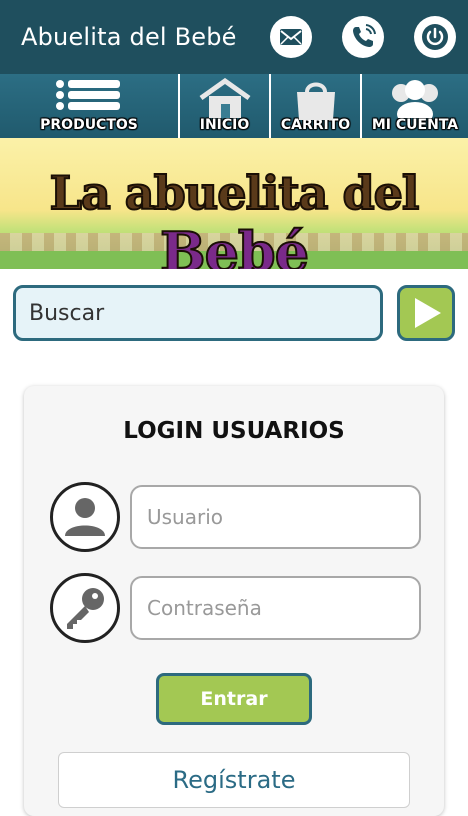 The height and width of the screenshot is (816, 468). I want to click on mail-button, so click(291, 37).